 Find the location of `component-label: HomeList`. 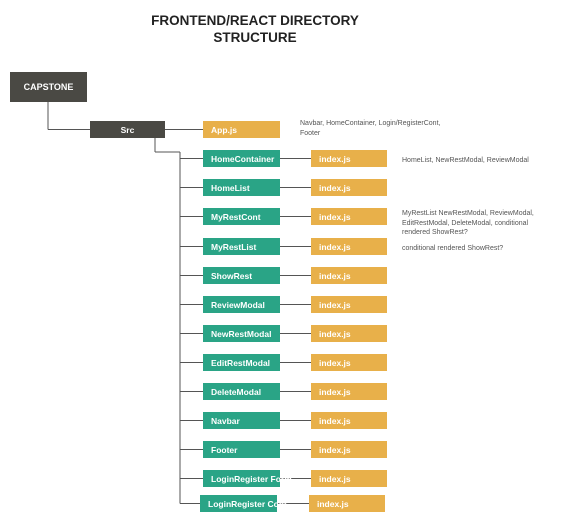

component-label: HomeList is located at coordinates (230, 187).